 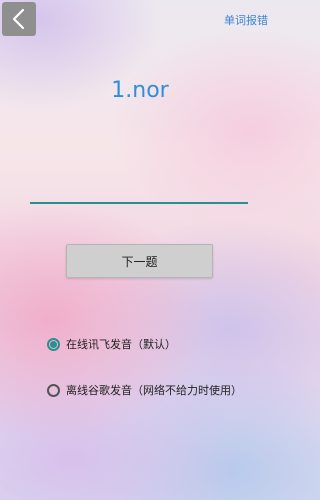 What do you see at coordinates (154, 390) in the screenshot?
I see `option-offline-voice-label: 离线谷歌发音（网络不给力时使用）` at bounding box center [154, 390].